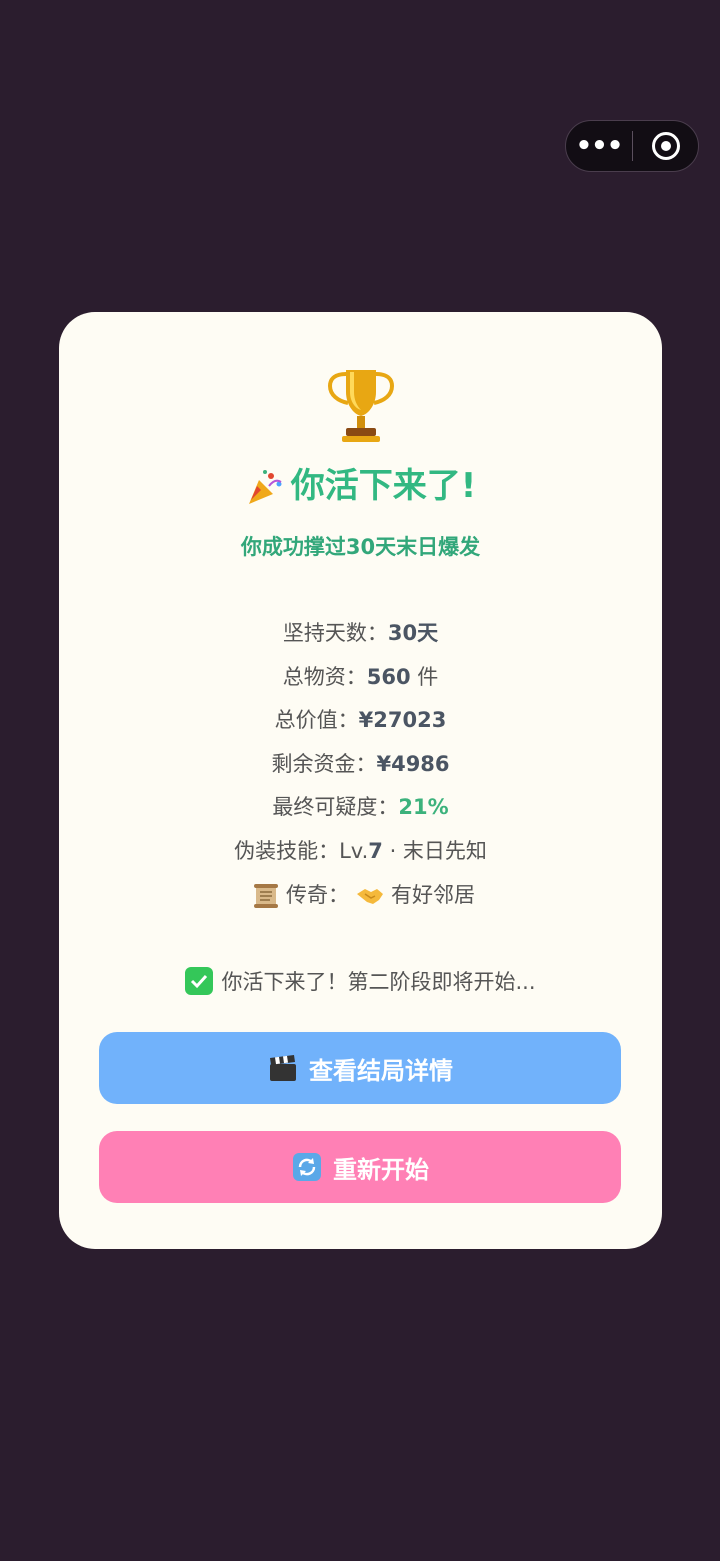  Describe the element at coordinates (370, 896) in the screenshot. I see `handshake-icon` at that location.